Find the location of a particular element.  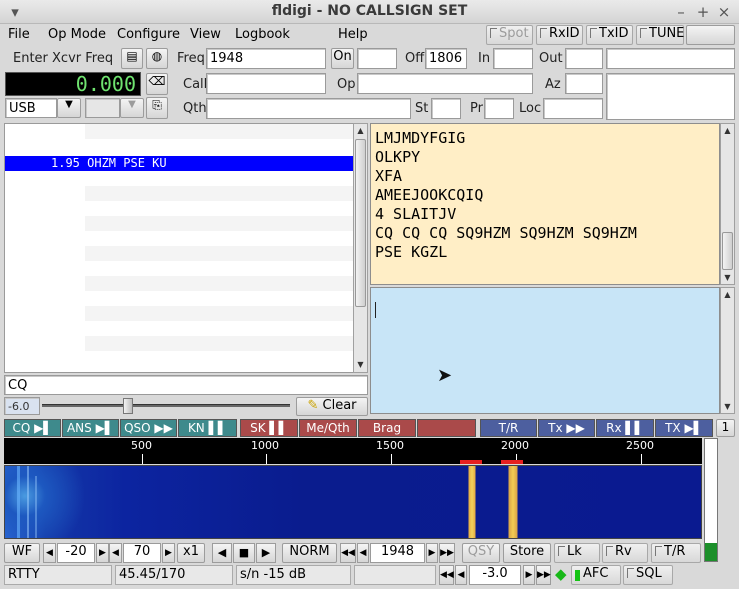

clear-broom-icon: ⌫ is located at coordinates (157, 84).